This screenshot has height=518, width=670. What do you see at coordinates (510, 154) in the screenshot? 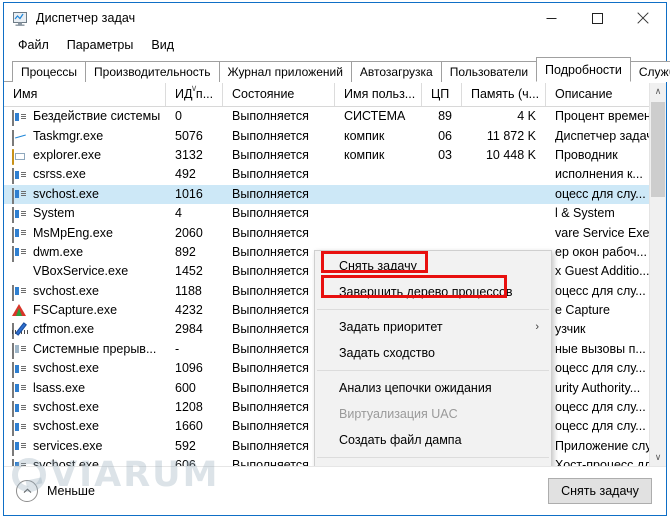
I see `cell-text: 10 448 K` at bounding box center [510, 154].